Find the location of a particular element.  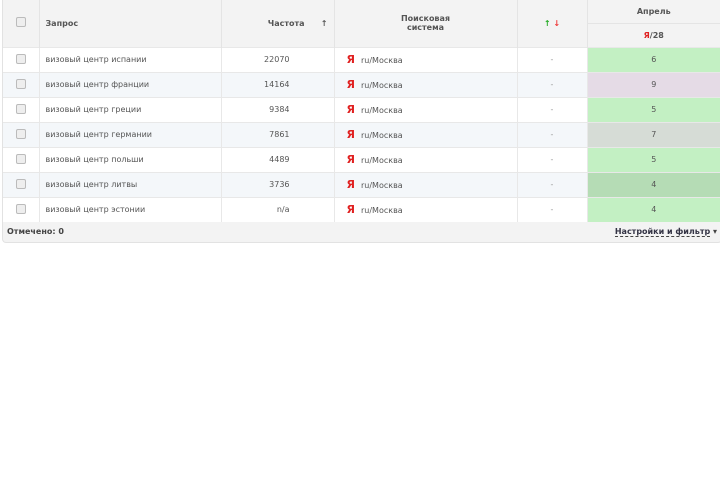

table-row: визовый центр эстонии n/a Яru/Москва - 4 is located at coordinates (361, 209).